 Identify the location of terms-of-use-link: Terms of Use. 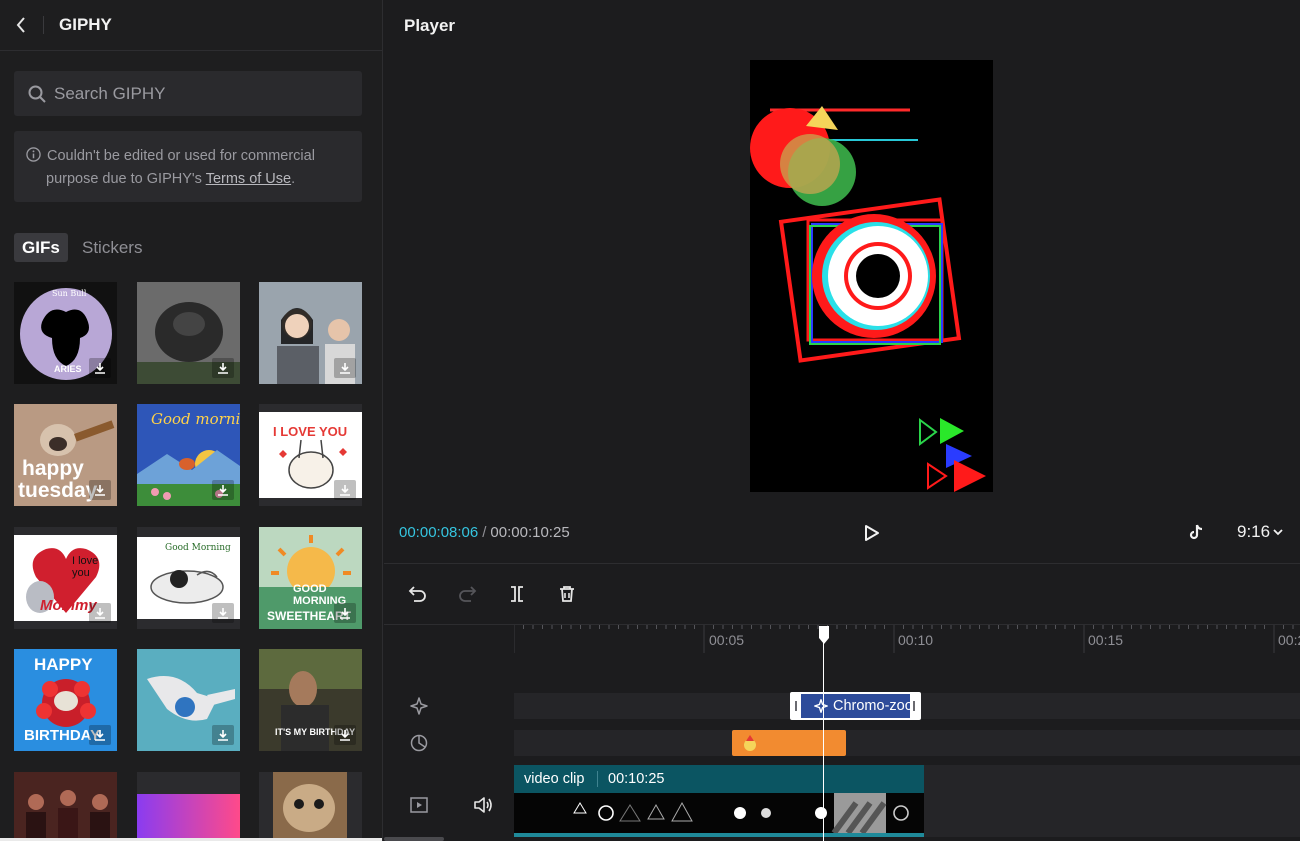
(248, 179).